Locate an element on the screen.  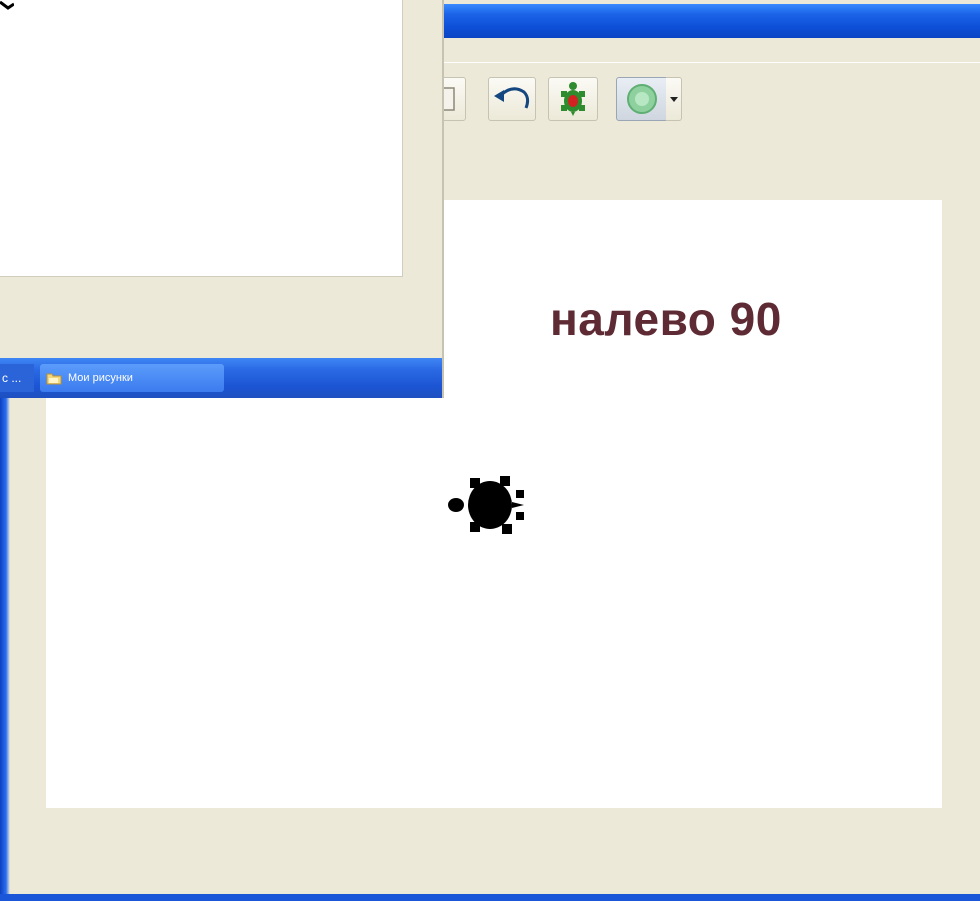
undo-button is located at coordinates (512, 99).